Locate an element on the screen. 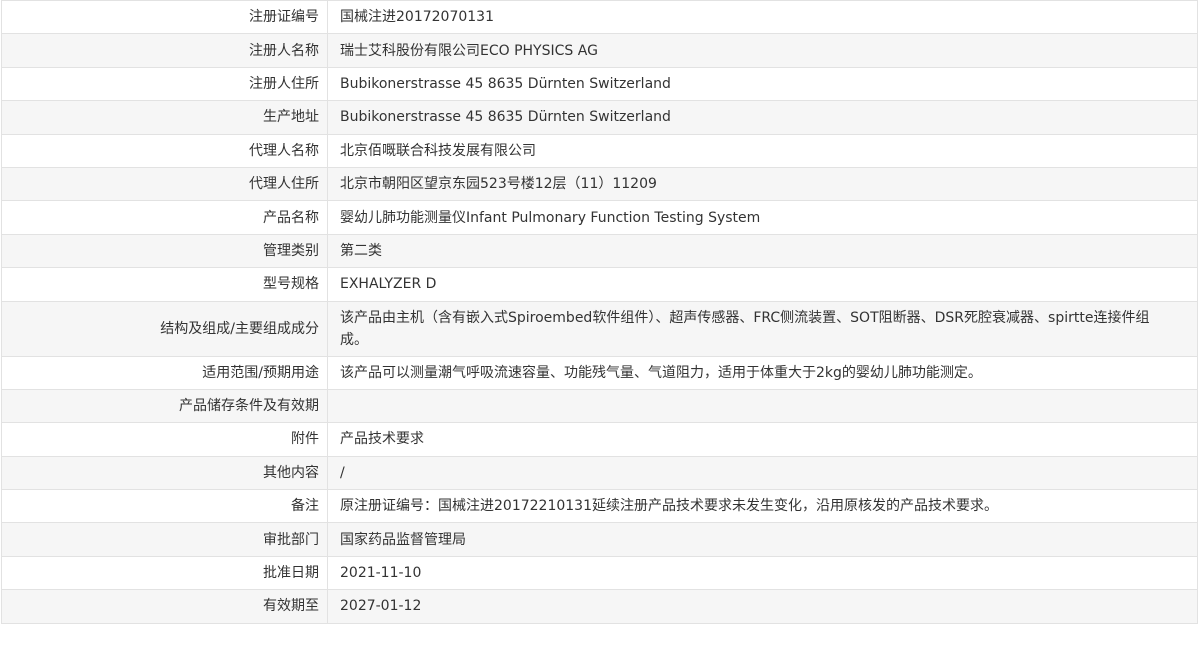 Image resolution: width=1200 pixels, height=656 pixels. table-row-registration-number: 注册证编号 国械注进20172070131 is located at coordinates (599, 17).